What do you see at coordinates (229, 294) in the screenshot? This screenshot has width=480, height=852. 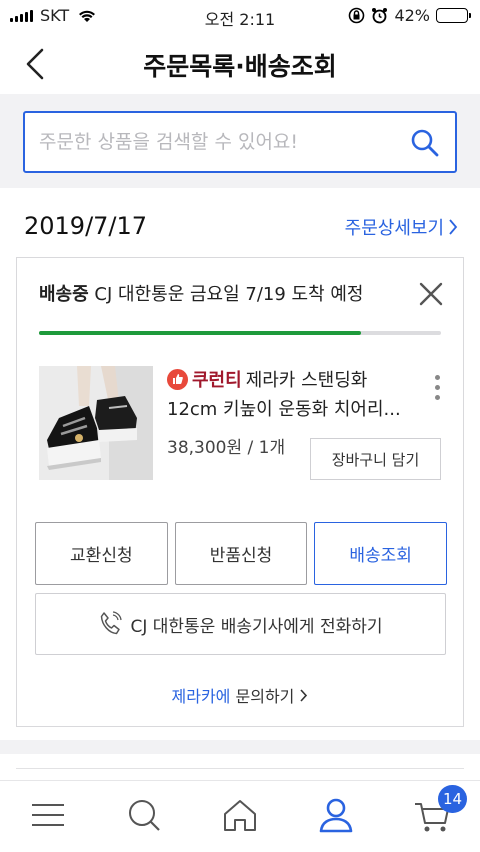 I see `delivery-message: CJ 대한통운 금요일 7/19 도착 예정` at bounding box center [229, 294].